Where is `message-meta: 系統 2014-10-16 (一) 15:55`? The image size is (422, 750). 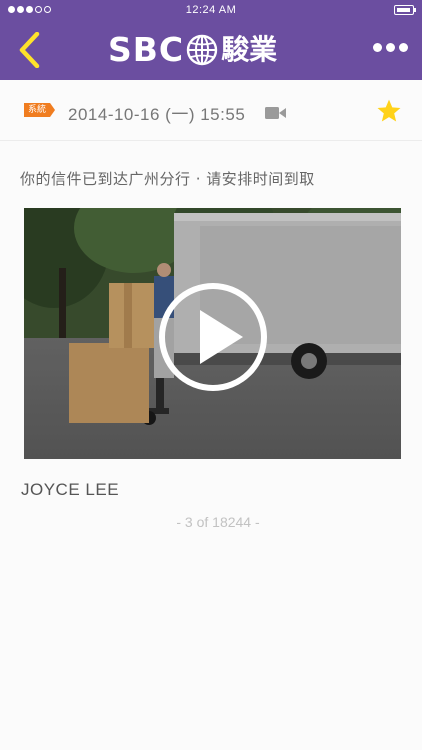 message-meta: 系統 2014-10-16 (一) 15:55 is located at coordinates (211, 110).